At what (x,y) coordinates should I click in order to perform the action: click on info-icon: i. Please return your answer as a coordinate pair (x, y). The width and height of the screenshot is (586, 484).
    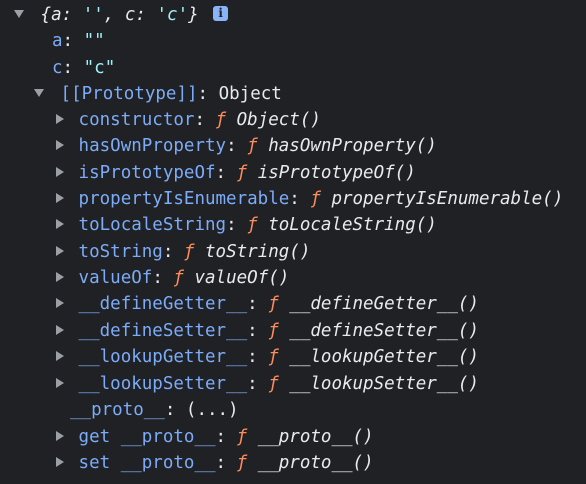
    Looking at the image, I should click on (221, 13).